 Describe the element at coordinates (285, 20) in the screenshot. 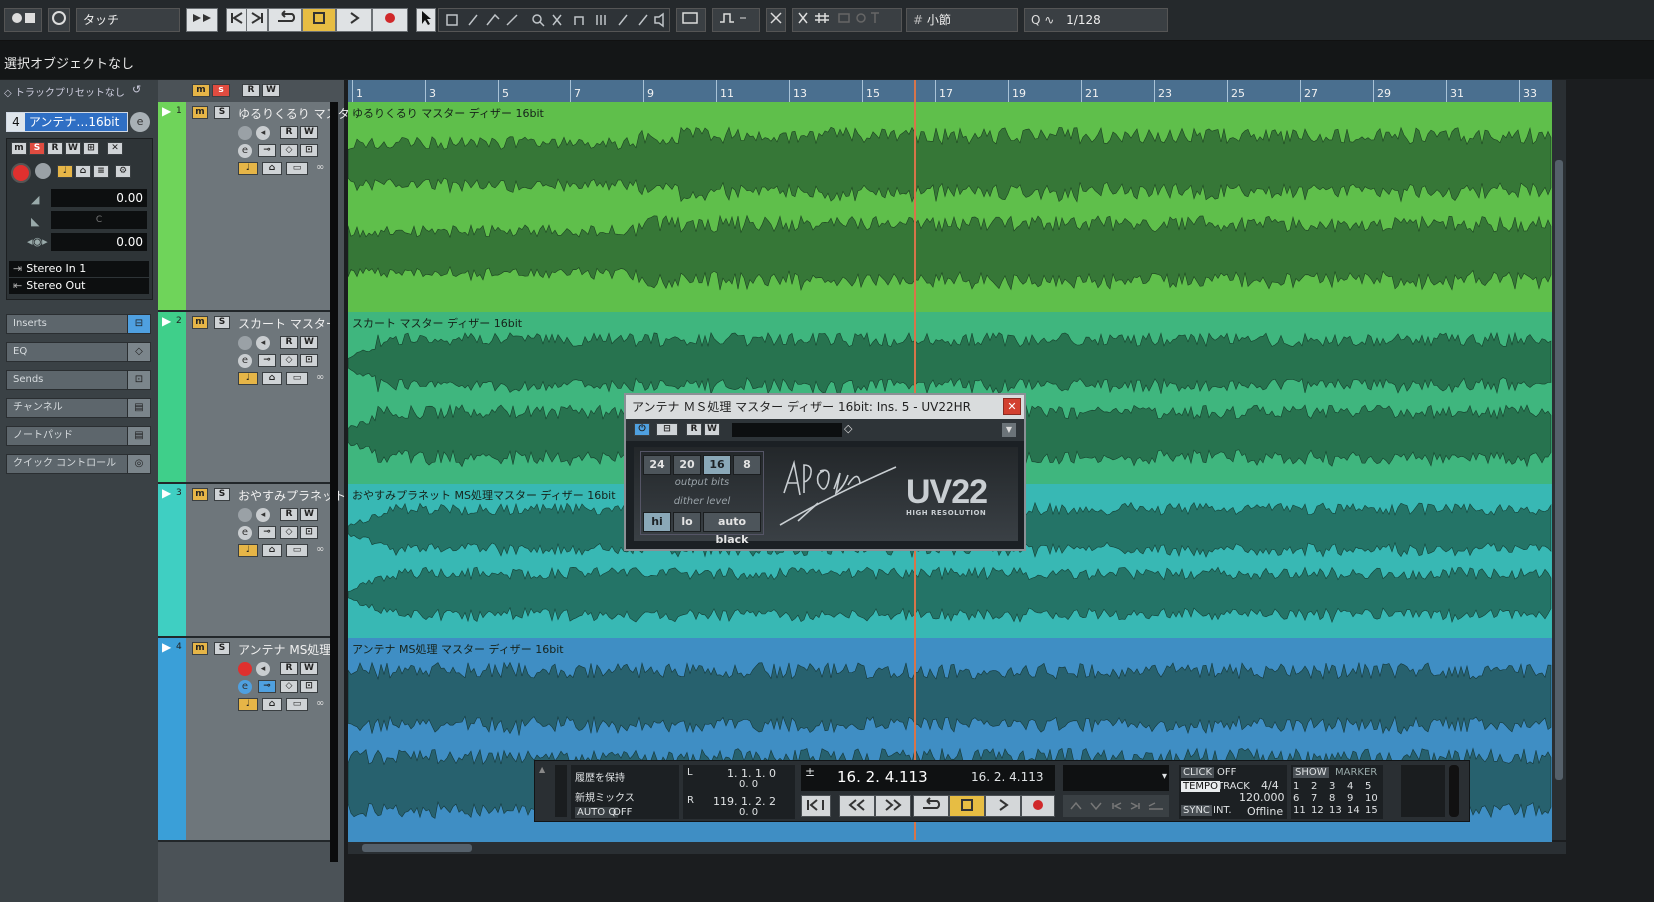

I see `cycle-button` at that location.